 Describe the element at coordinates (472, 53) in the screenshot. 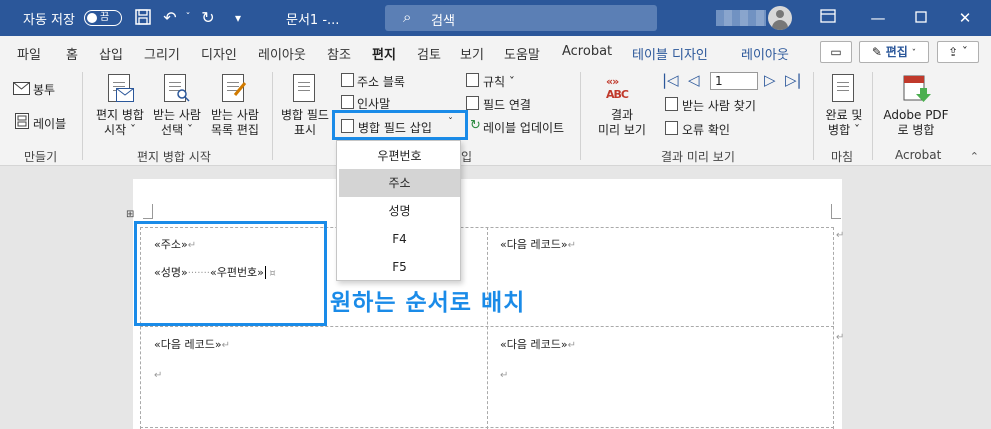

I see `tab-view: 보기` at that location.